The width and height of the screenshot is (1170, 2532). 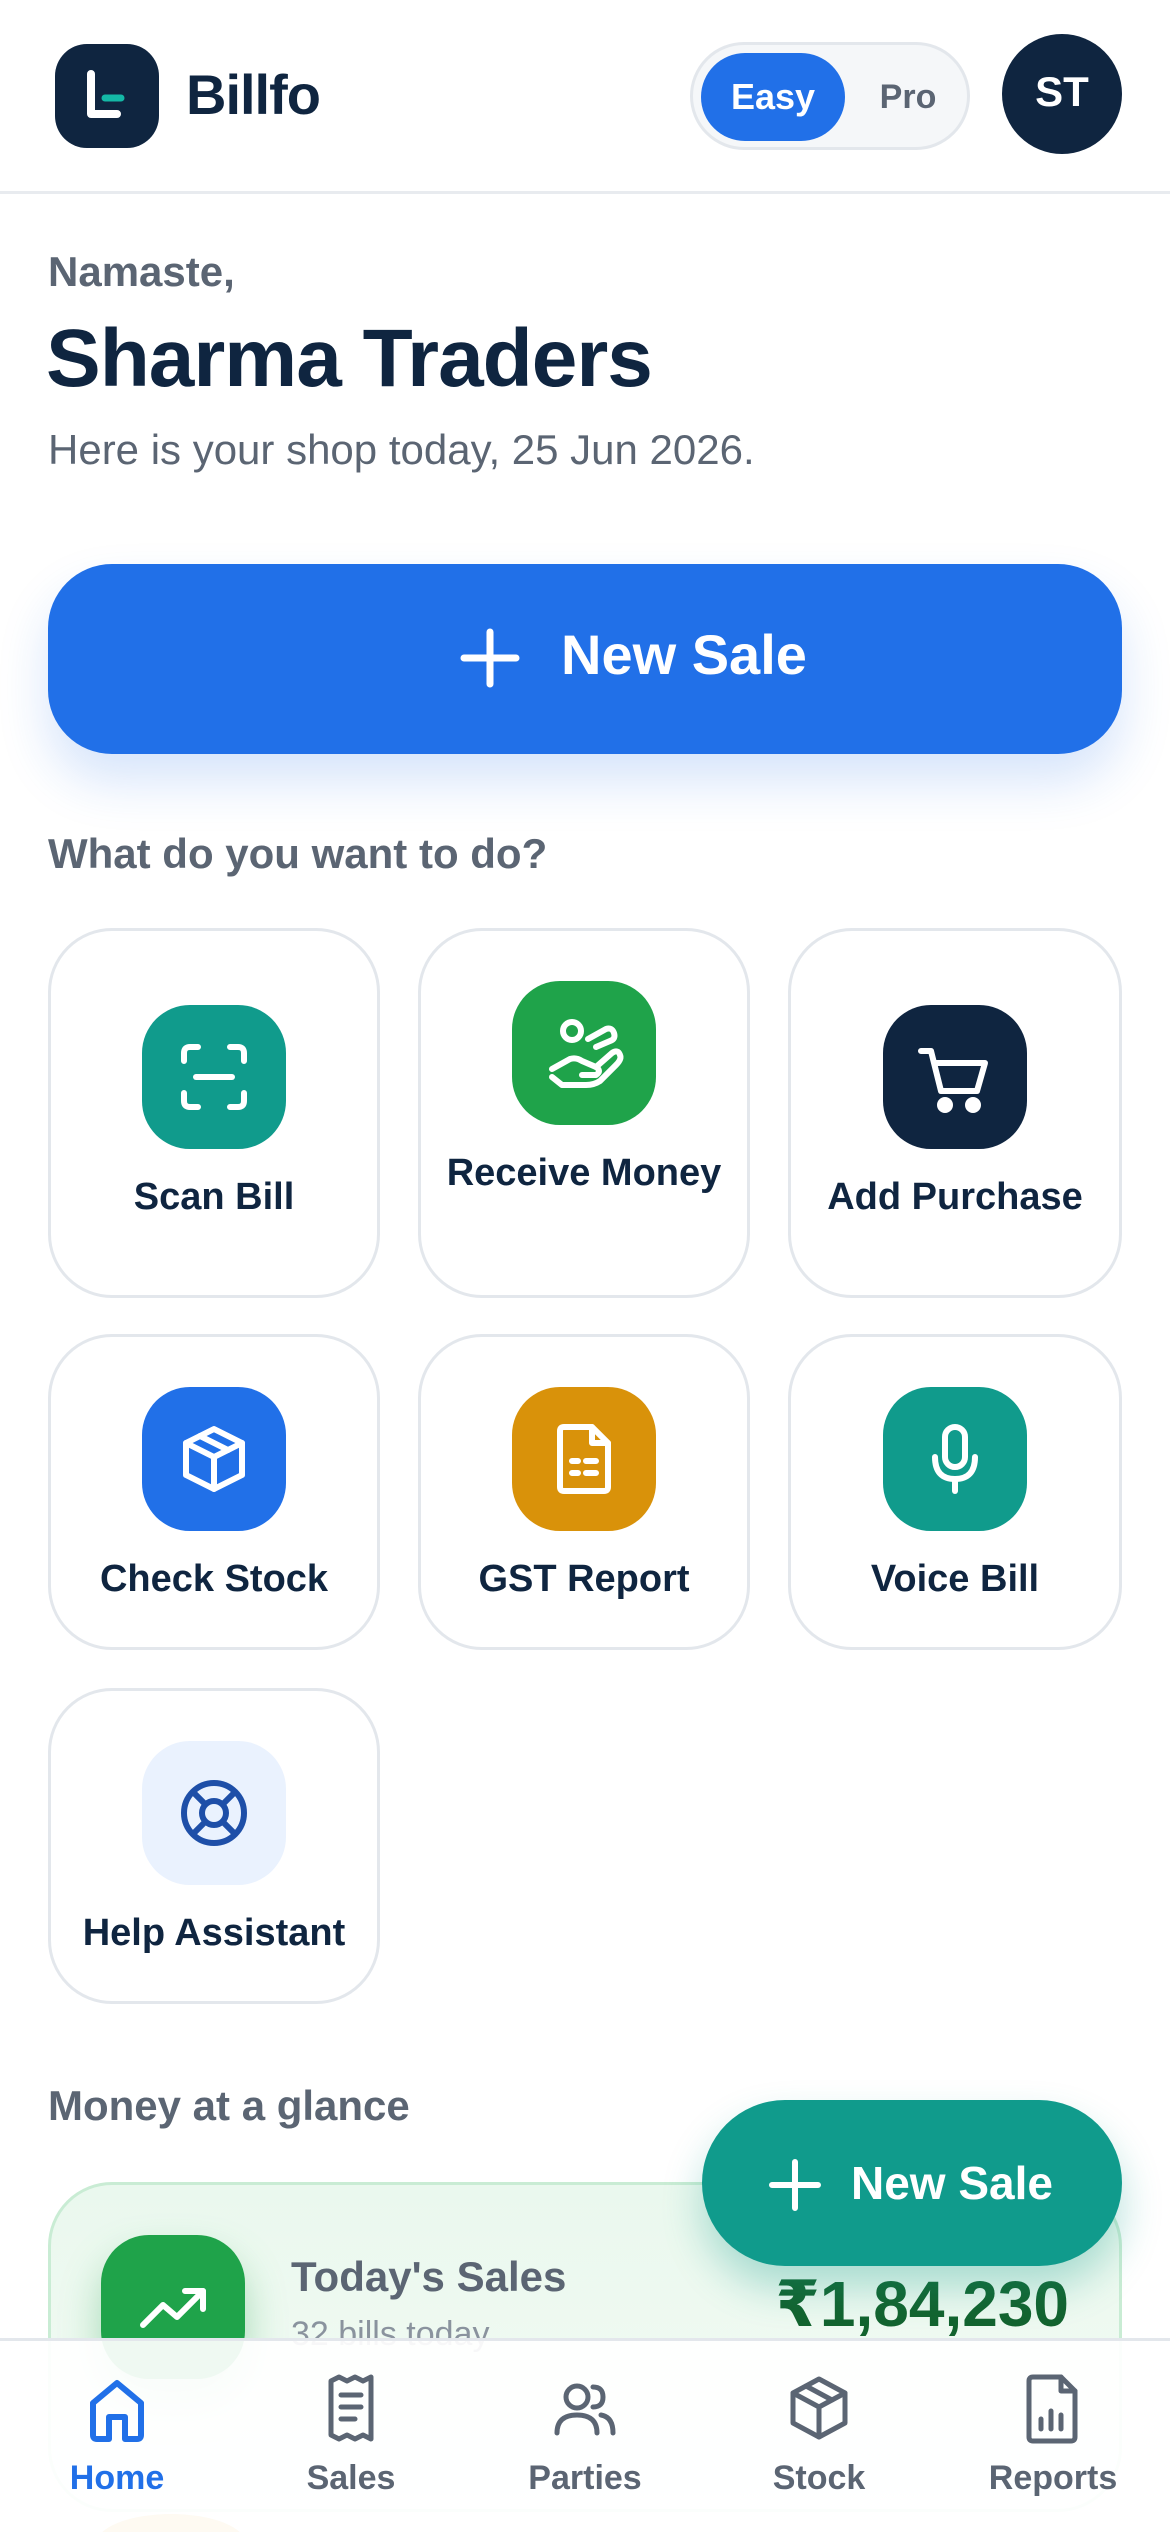 I want to click on nav-stock: Stock, so click(x=819, y=2436).